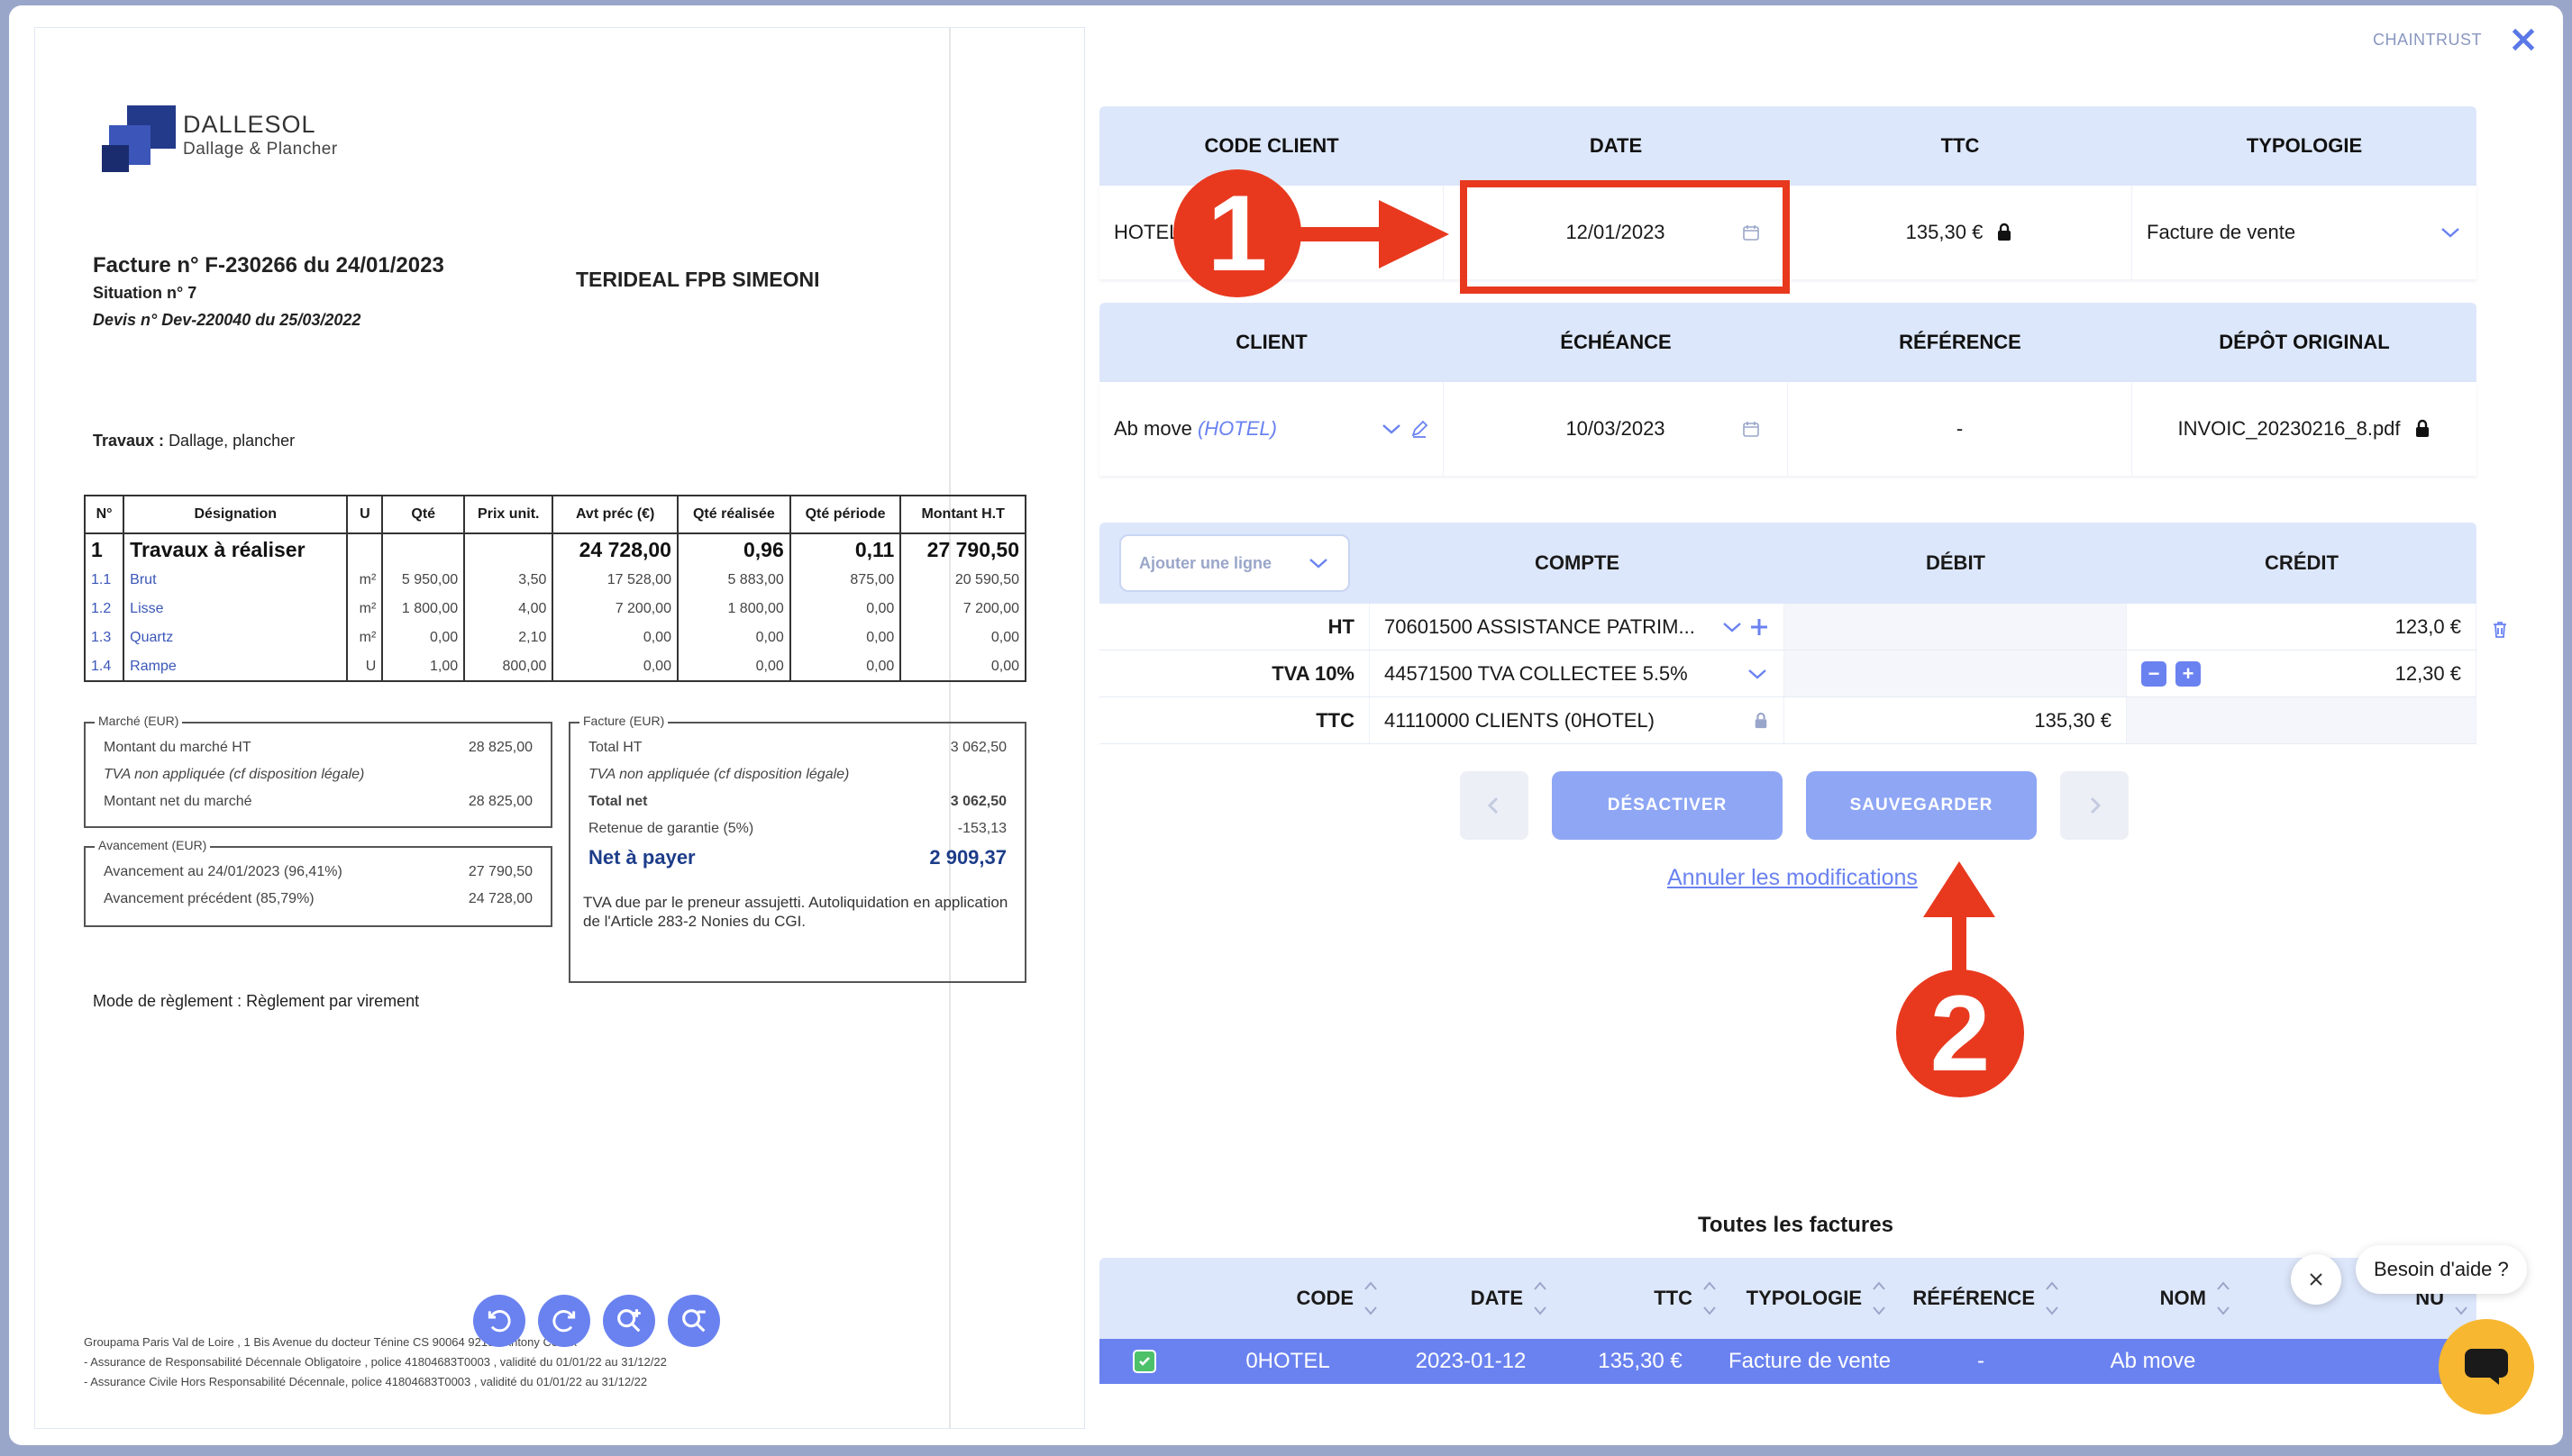 The width and height of the screenshot is (2572, 1456). I want to click on logo-name: DALLESOL, so click(249, 125).